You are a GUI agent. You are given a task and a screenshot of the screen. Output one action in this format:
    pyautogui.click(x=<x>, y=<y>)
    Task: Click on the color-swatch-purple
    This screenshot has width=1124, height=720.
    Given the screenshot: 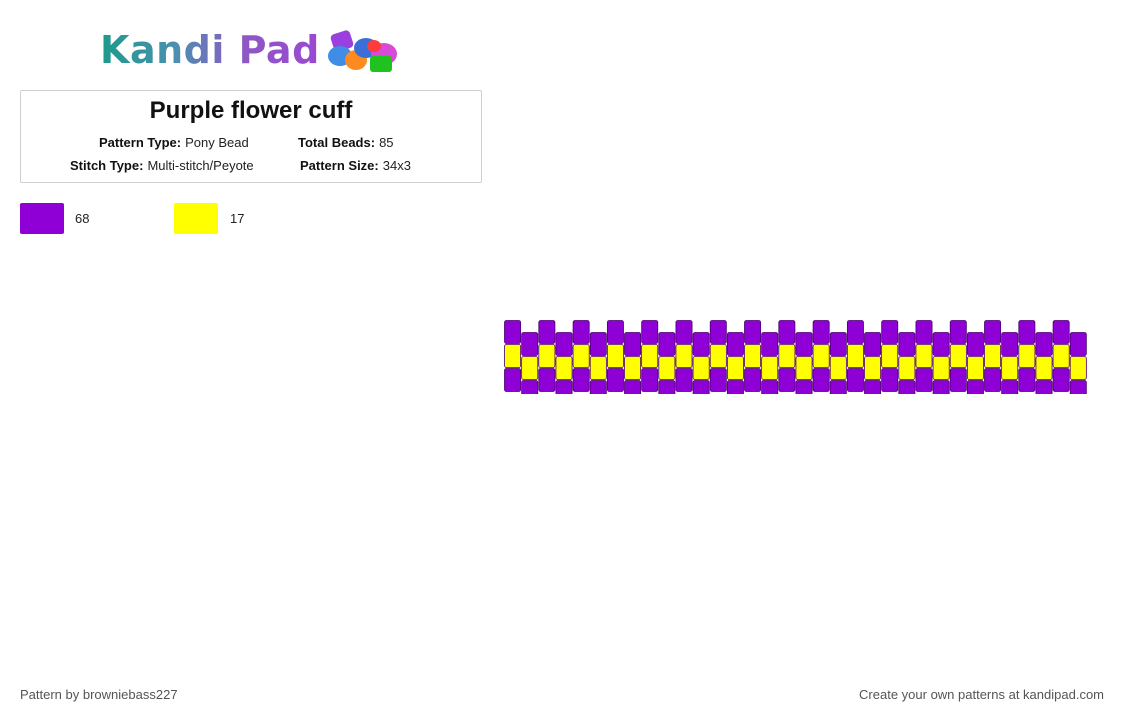 What is the action you would take?
    pyautogui.click(x=42, y=218)
    